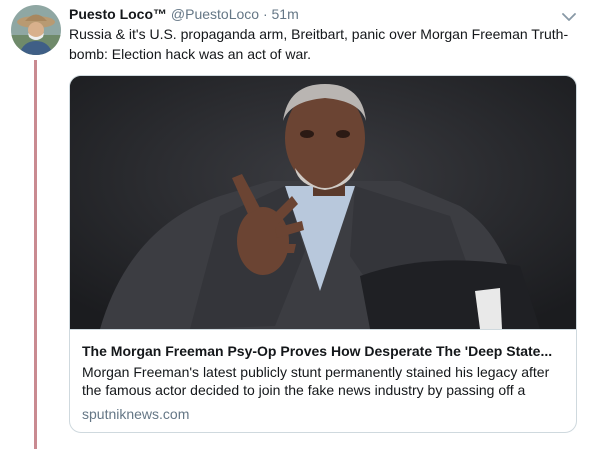 Image resolution: width=598 pixels, height=449 pixels. What do you see at coordinates (118, 14) in the screenshot?
I see `author-display-name: Puesto Loco™` at bounding box center [118, 14].